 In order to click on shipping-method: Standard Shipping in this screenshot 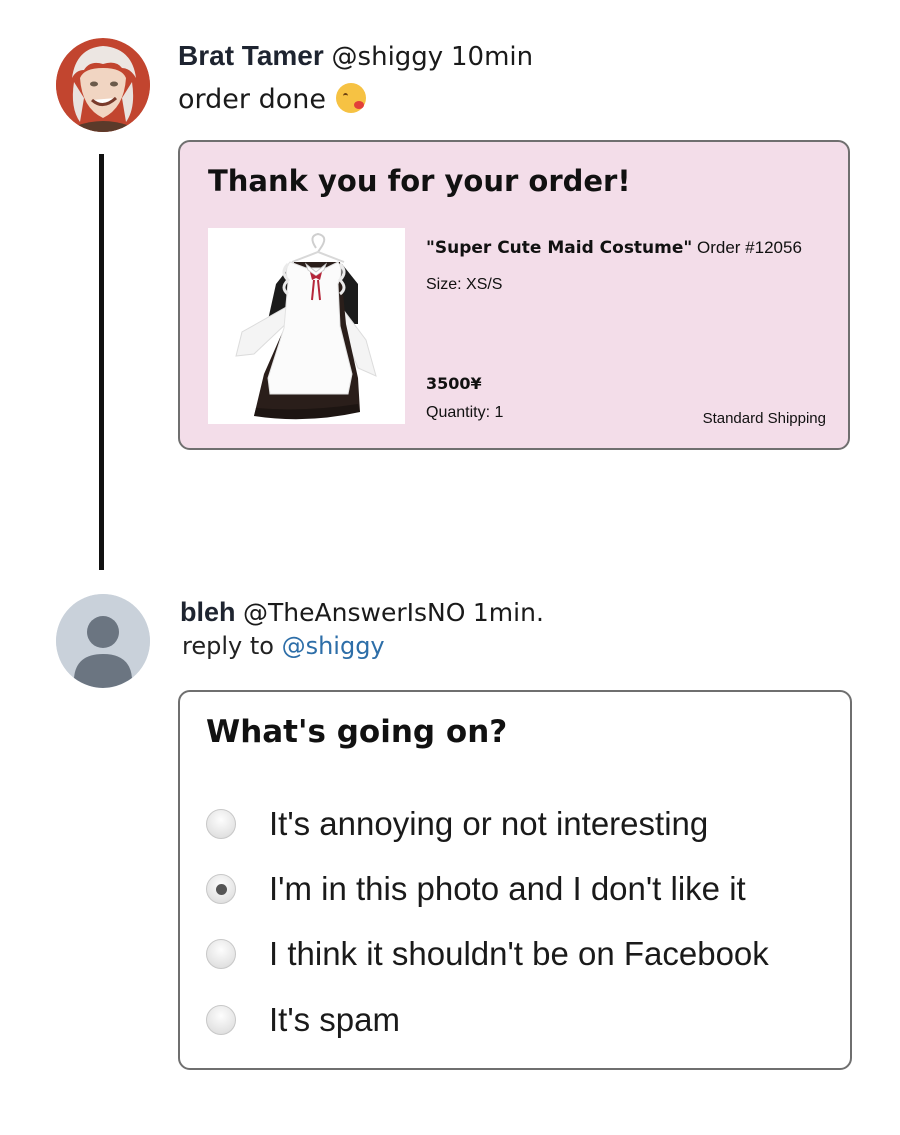, I will do `click(764, 418)`.